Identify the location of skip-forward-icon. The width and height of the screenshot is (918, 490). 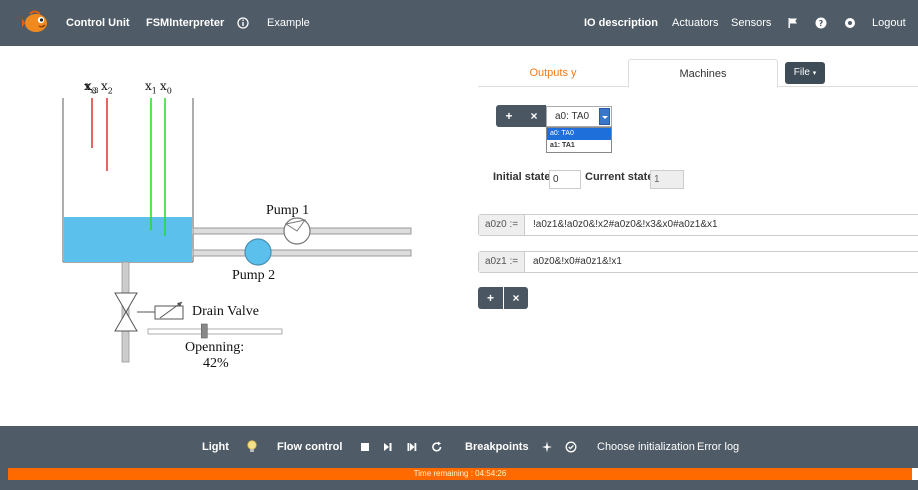
(412, 447).